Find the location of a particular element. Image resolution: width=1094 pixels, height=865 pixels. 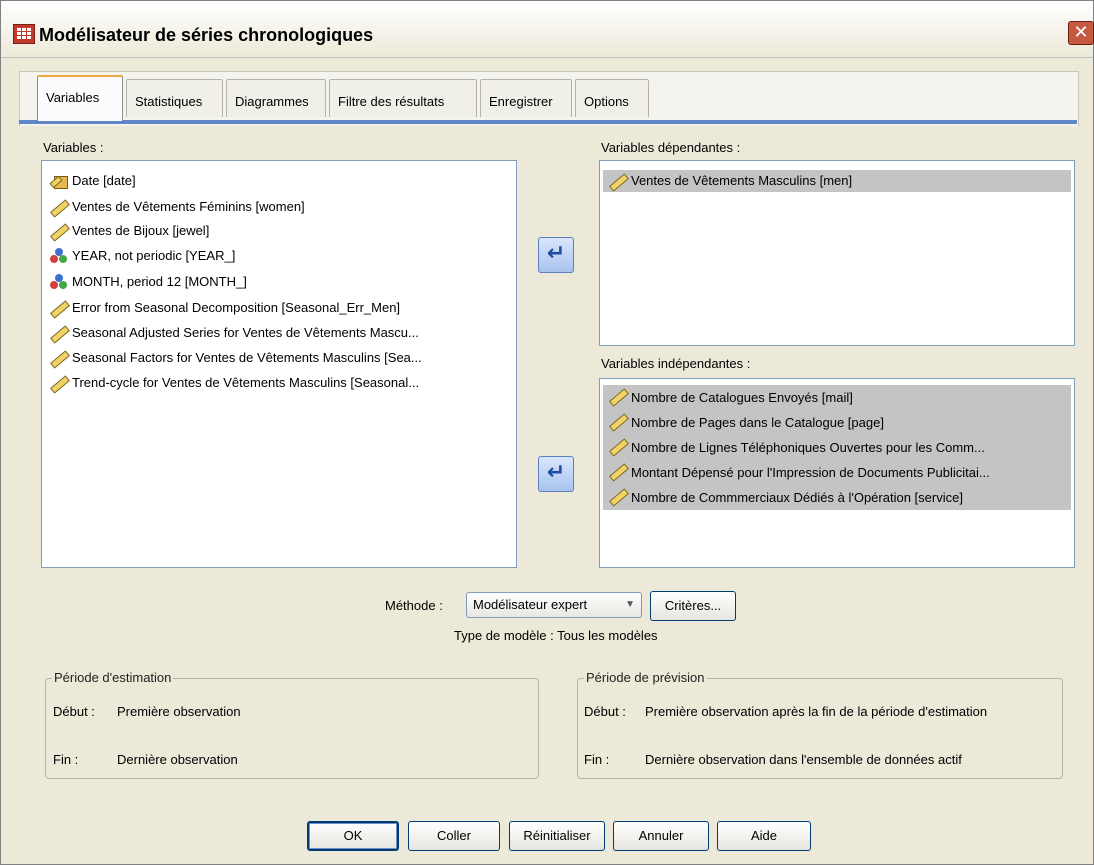

method-selected-value: Modélisateur expert is located at coordinates (530, 604).